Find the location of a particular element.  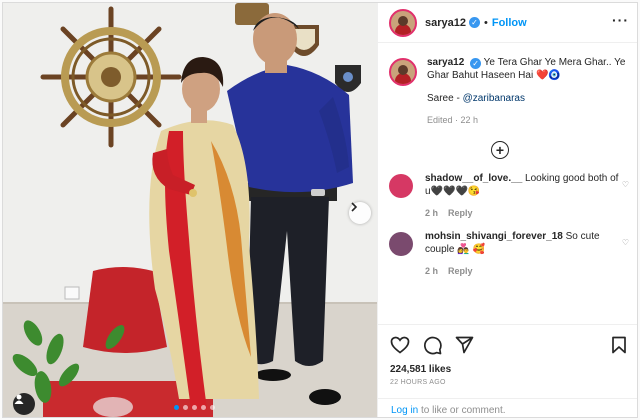

post-timestamp: 22 HOURS AGO is located at coordinates (418, 382).